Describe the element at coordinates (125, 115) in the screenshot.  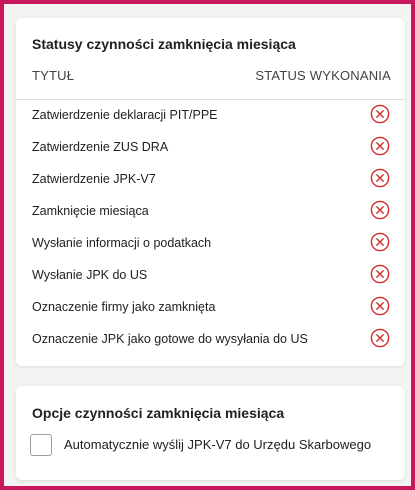
I see `row-label: Zatwierdzenie deklaracji PIT/PPE` at that location.